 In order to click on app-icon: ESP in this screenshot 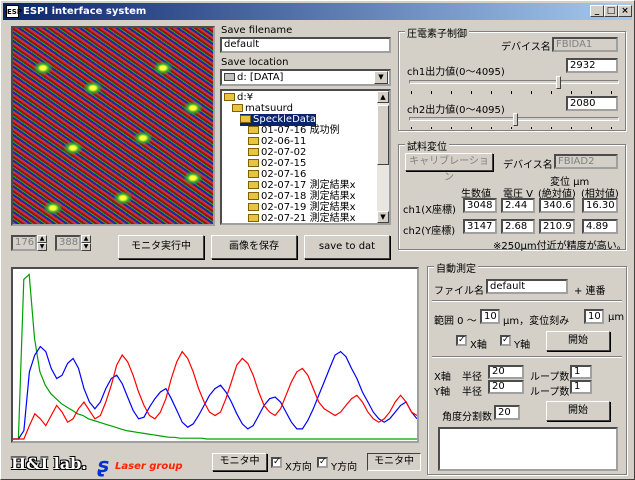, I will do `click(14, 11)`.